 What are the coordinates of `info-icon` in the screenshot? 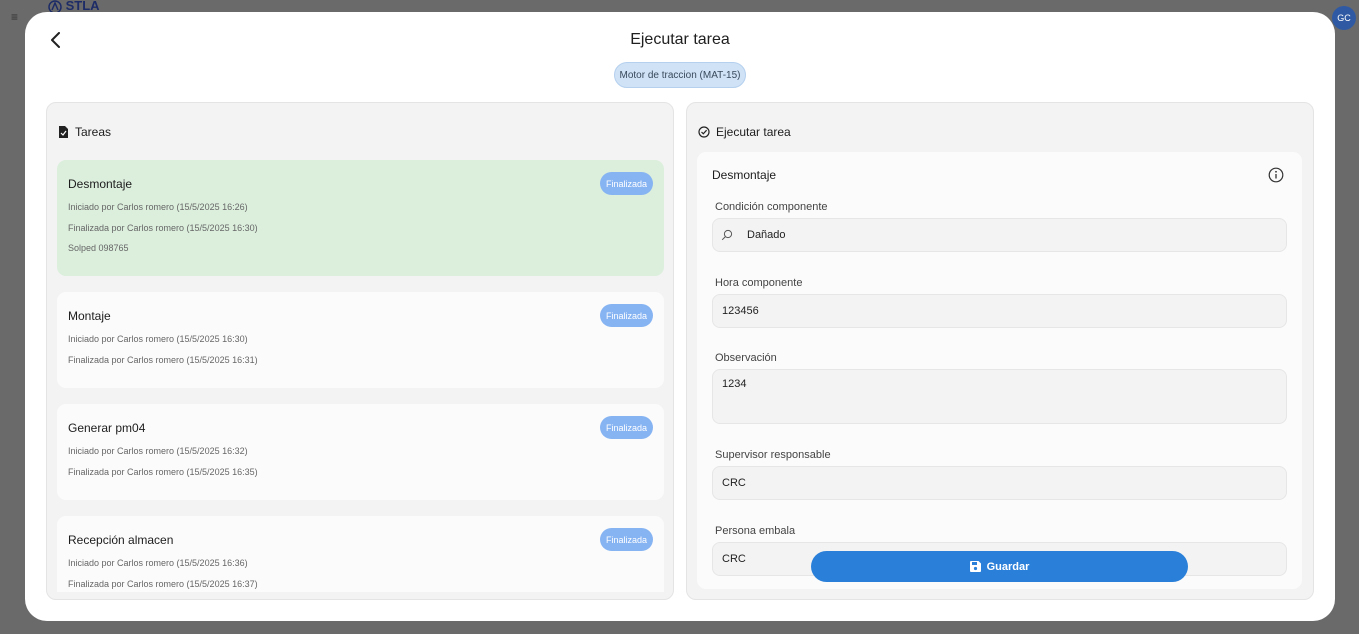 It's located at (1276, 175).